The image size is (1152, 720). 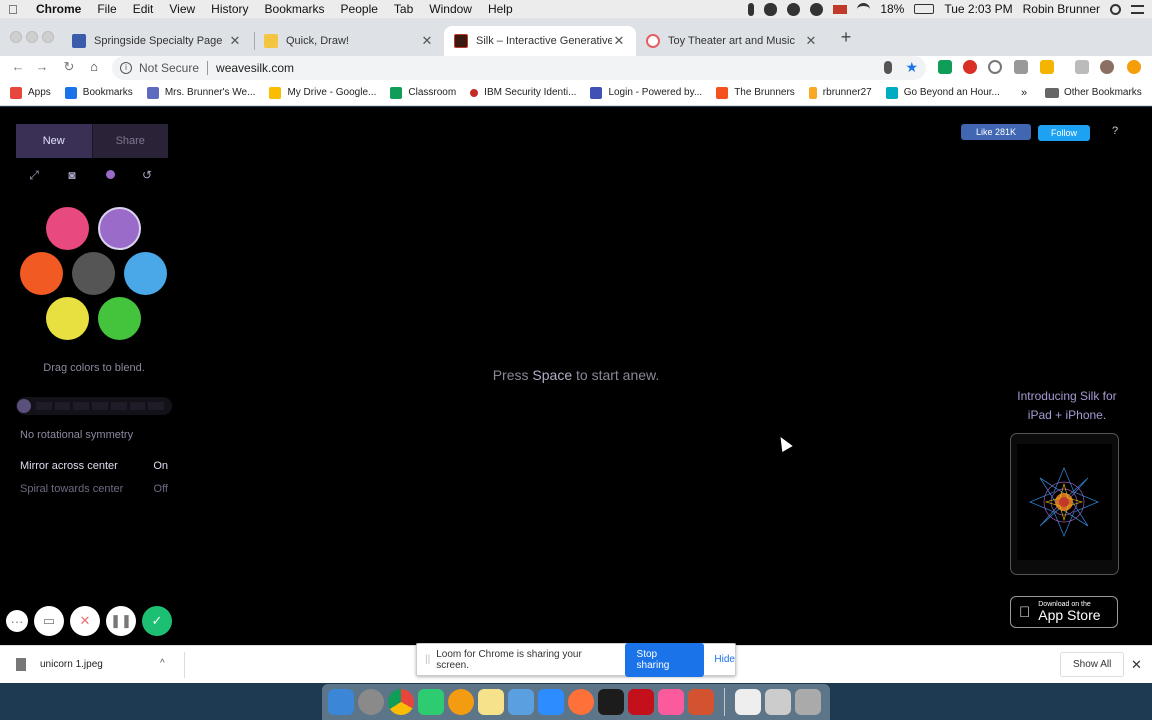 I want to click on music-icon, so click(x=671, y=702).